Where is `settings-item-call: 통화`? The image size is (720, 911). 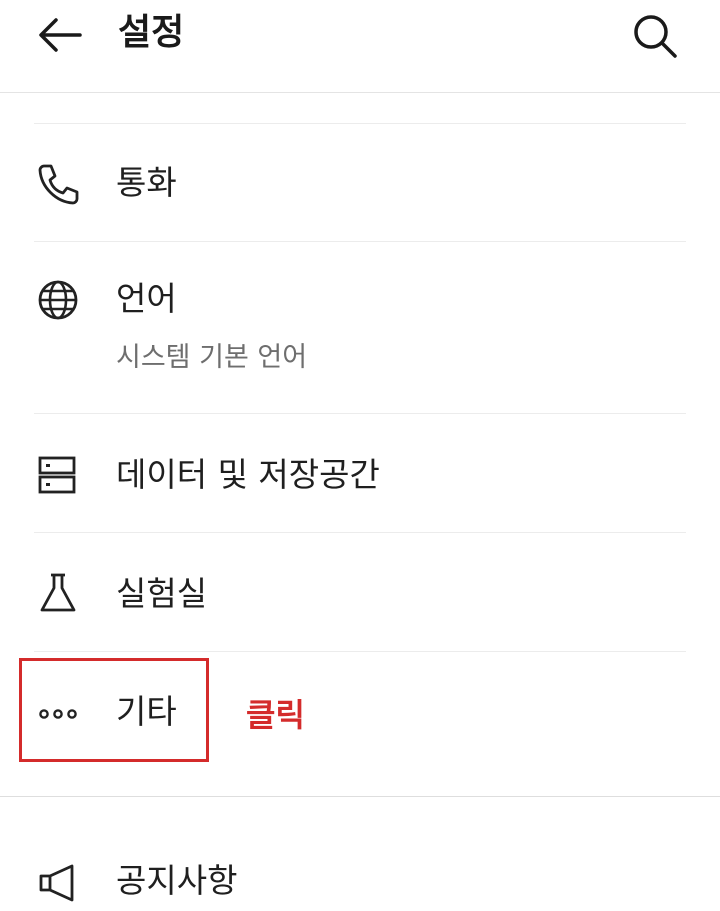
settings-item-call: 통화 is located at coordinates (360, 182).